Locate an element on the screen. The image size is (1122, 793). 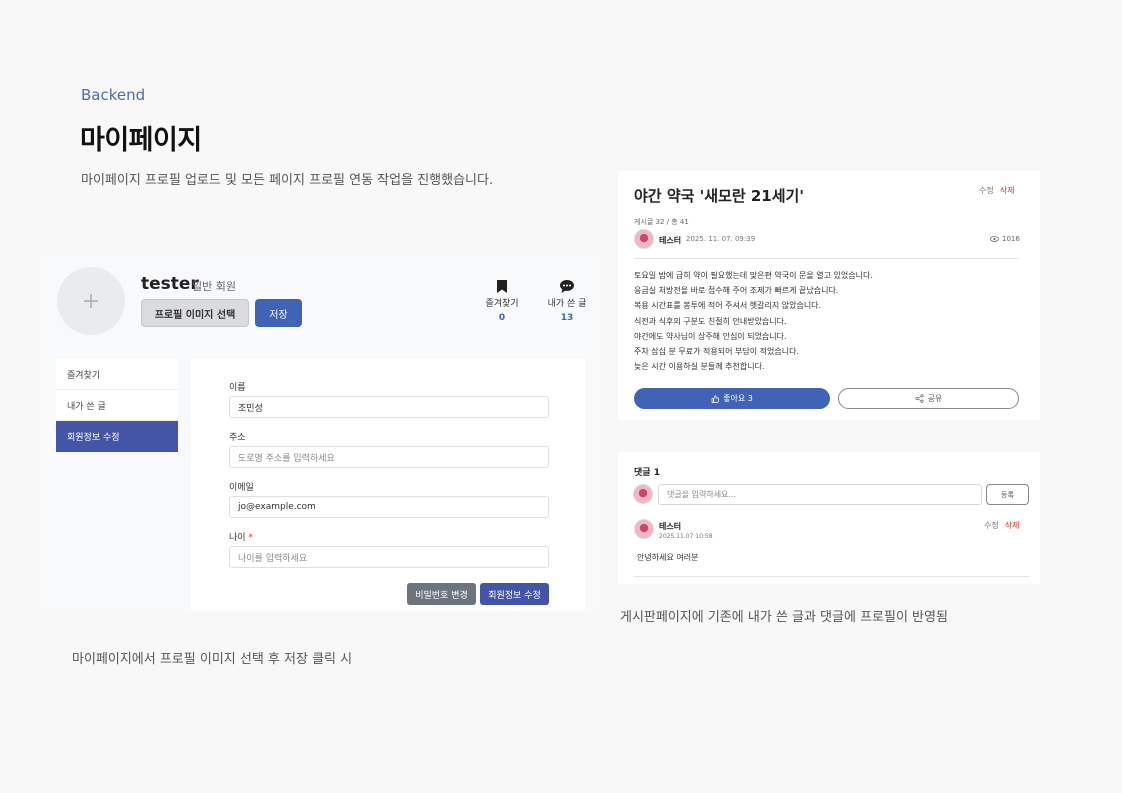
menu-item-my-posts: 내가 쓴 글 is located at coordinates (117, 405).